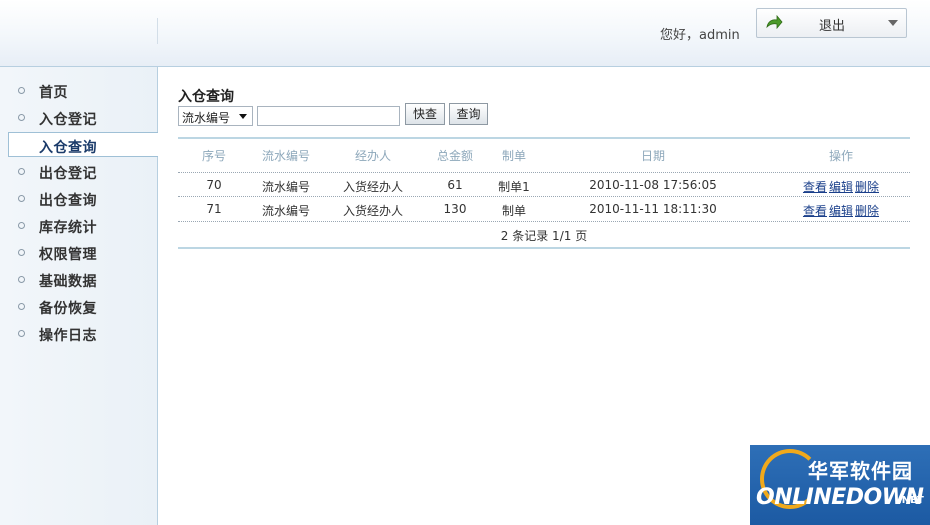  What do you see at coordinates (544, 155) in the screenshot?
I see `table-header-row: 序号 流水编号 经办人 总金额 制单 日期 操作` at bounding box center [544, 155].